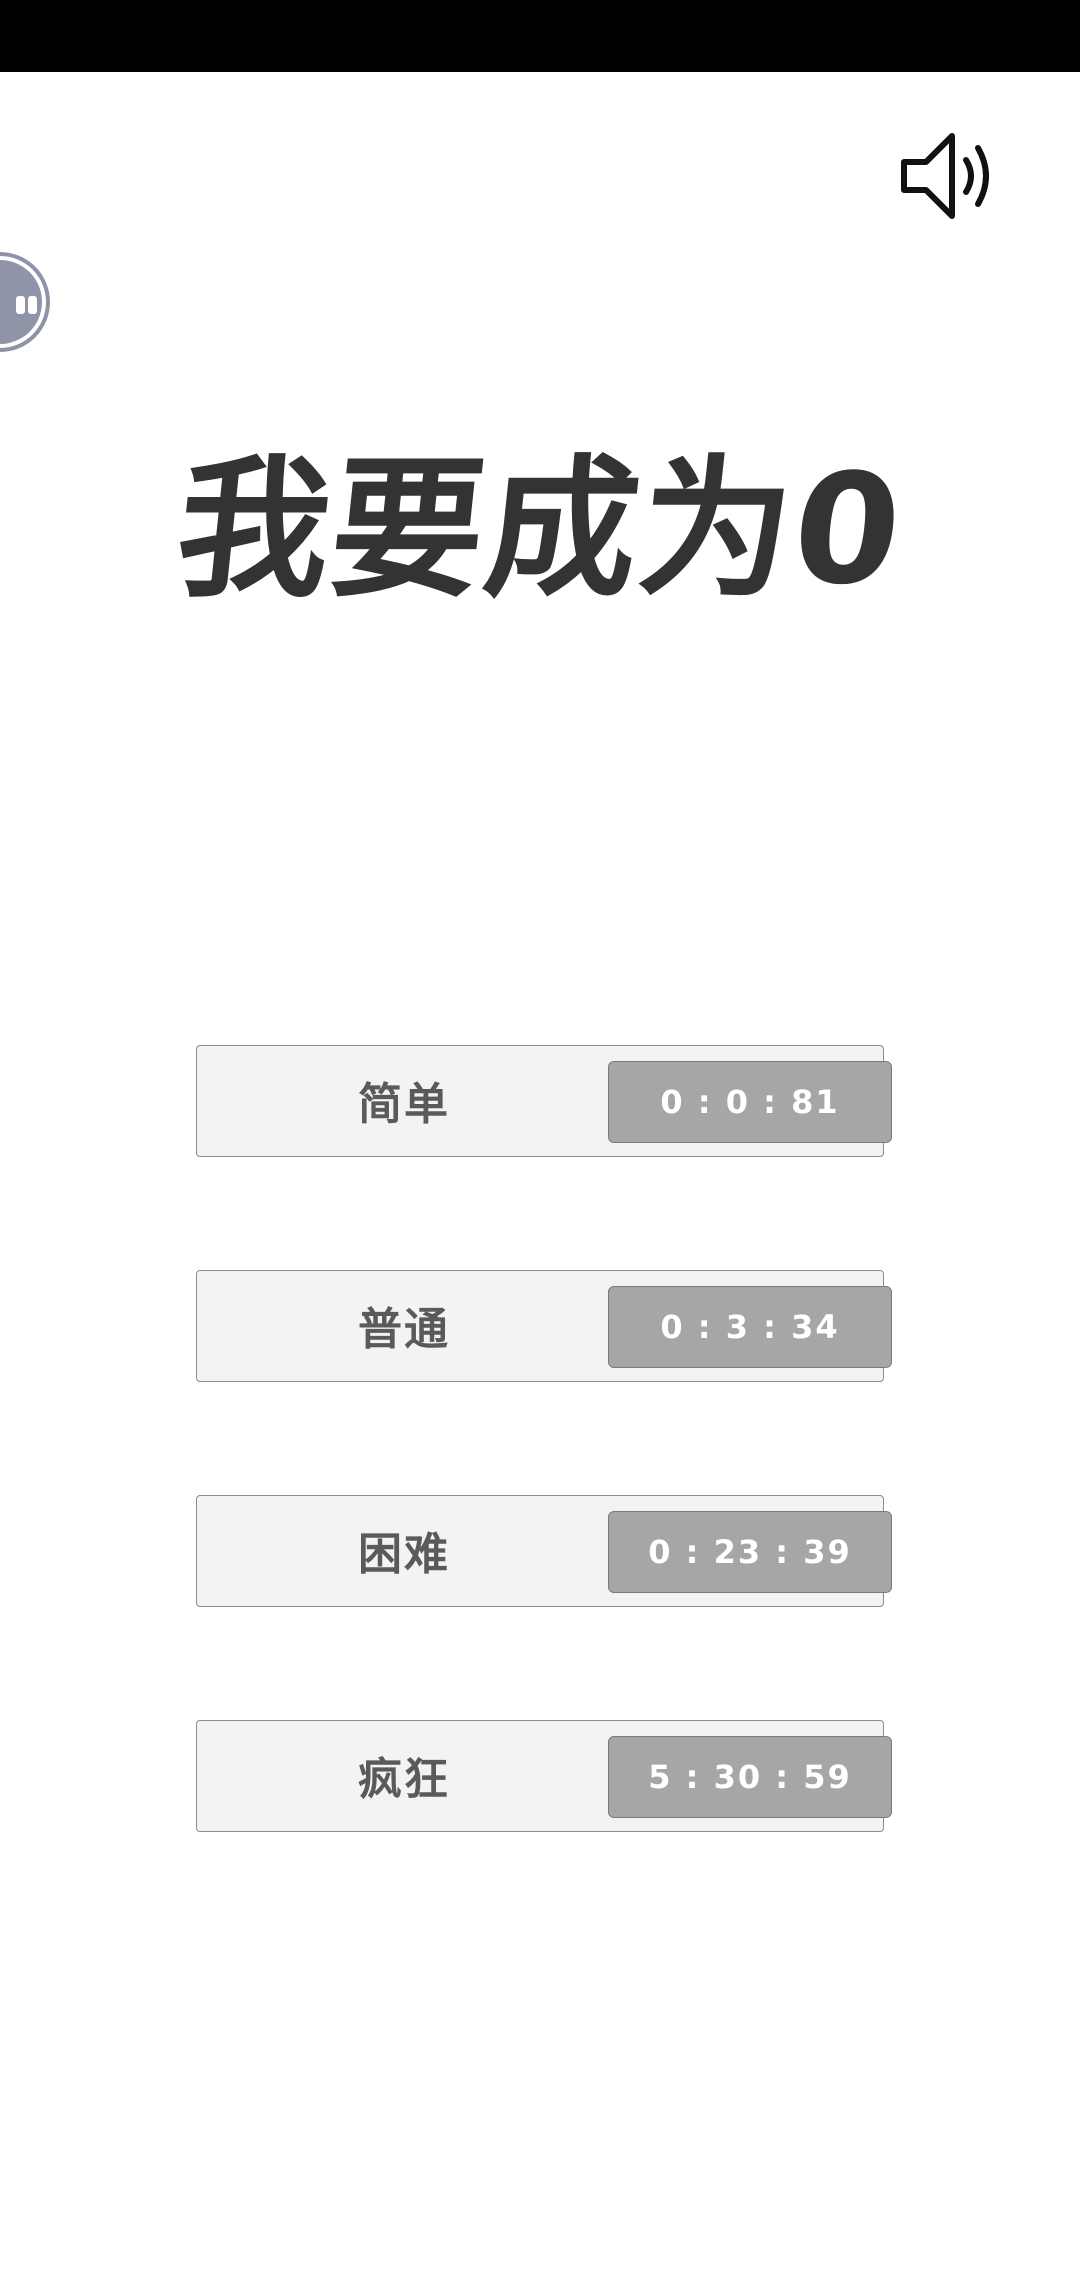  Describe the element at coordinates (750, 1777) in the screenshot. I see `best-time-badge: 5 : 30 : 59` at that location.